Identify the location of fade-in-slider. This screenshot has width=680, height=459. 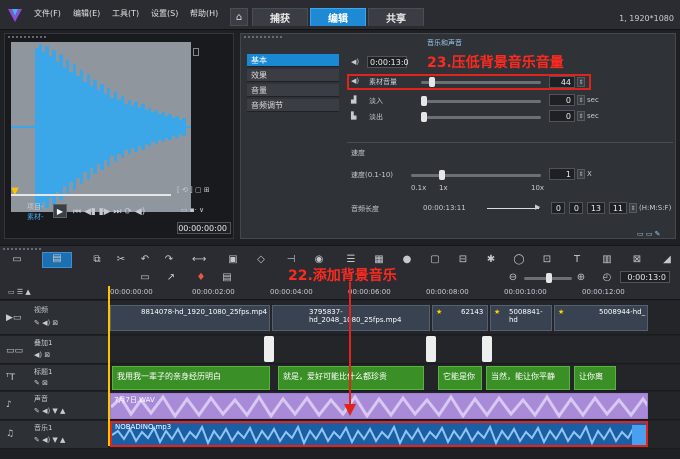
(481, 101).